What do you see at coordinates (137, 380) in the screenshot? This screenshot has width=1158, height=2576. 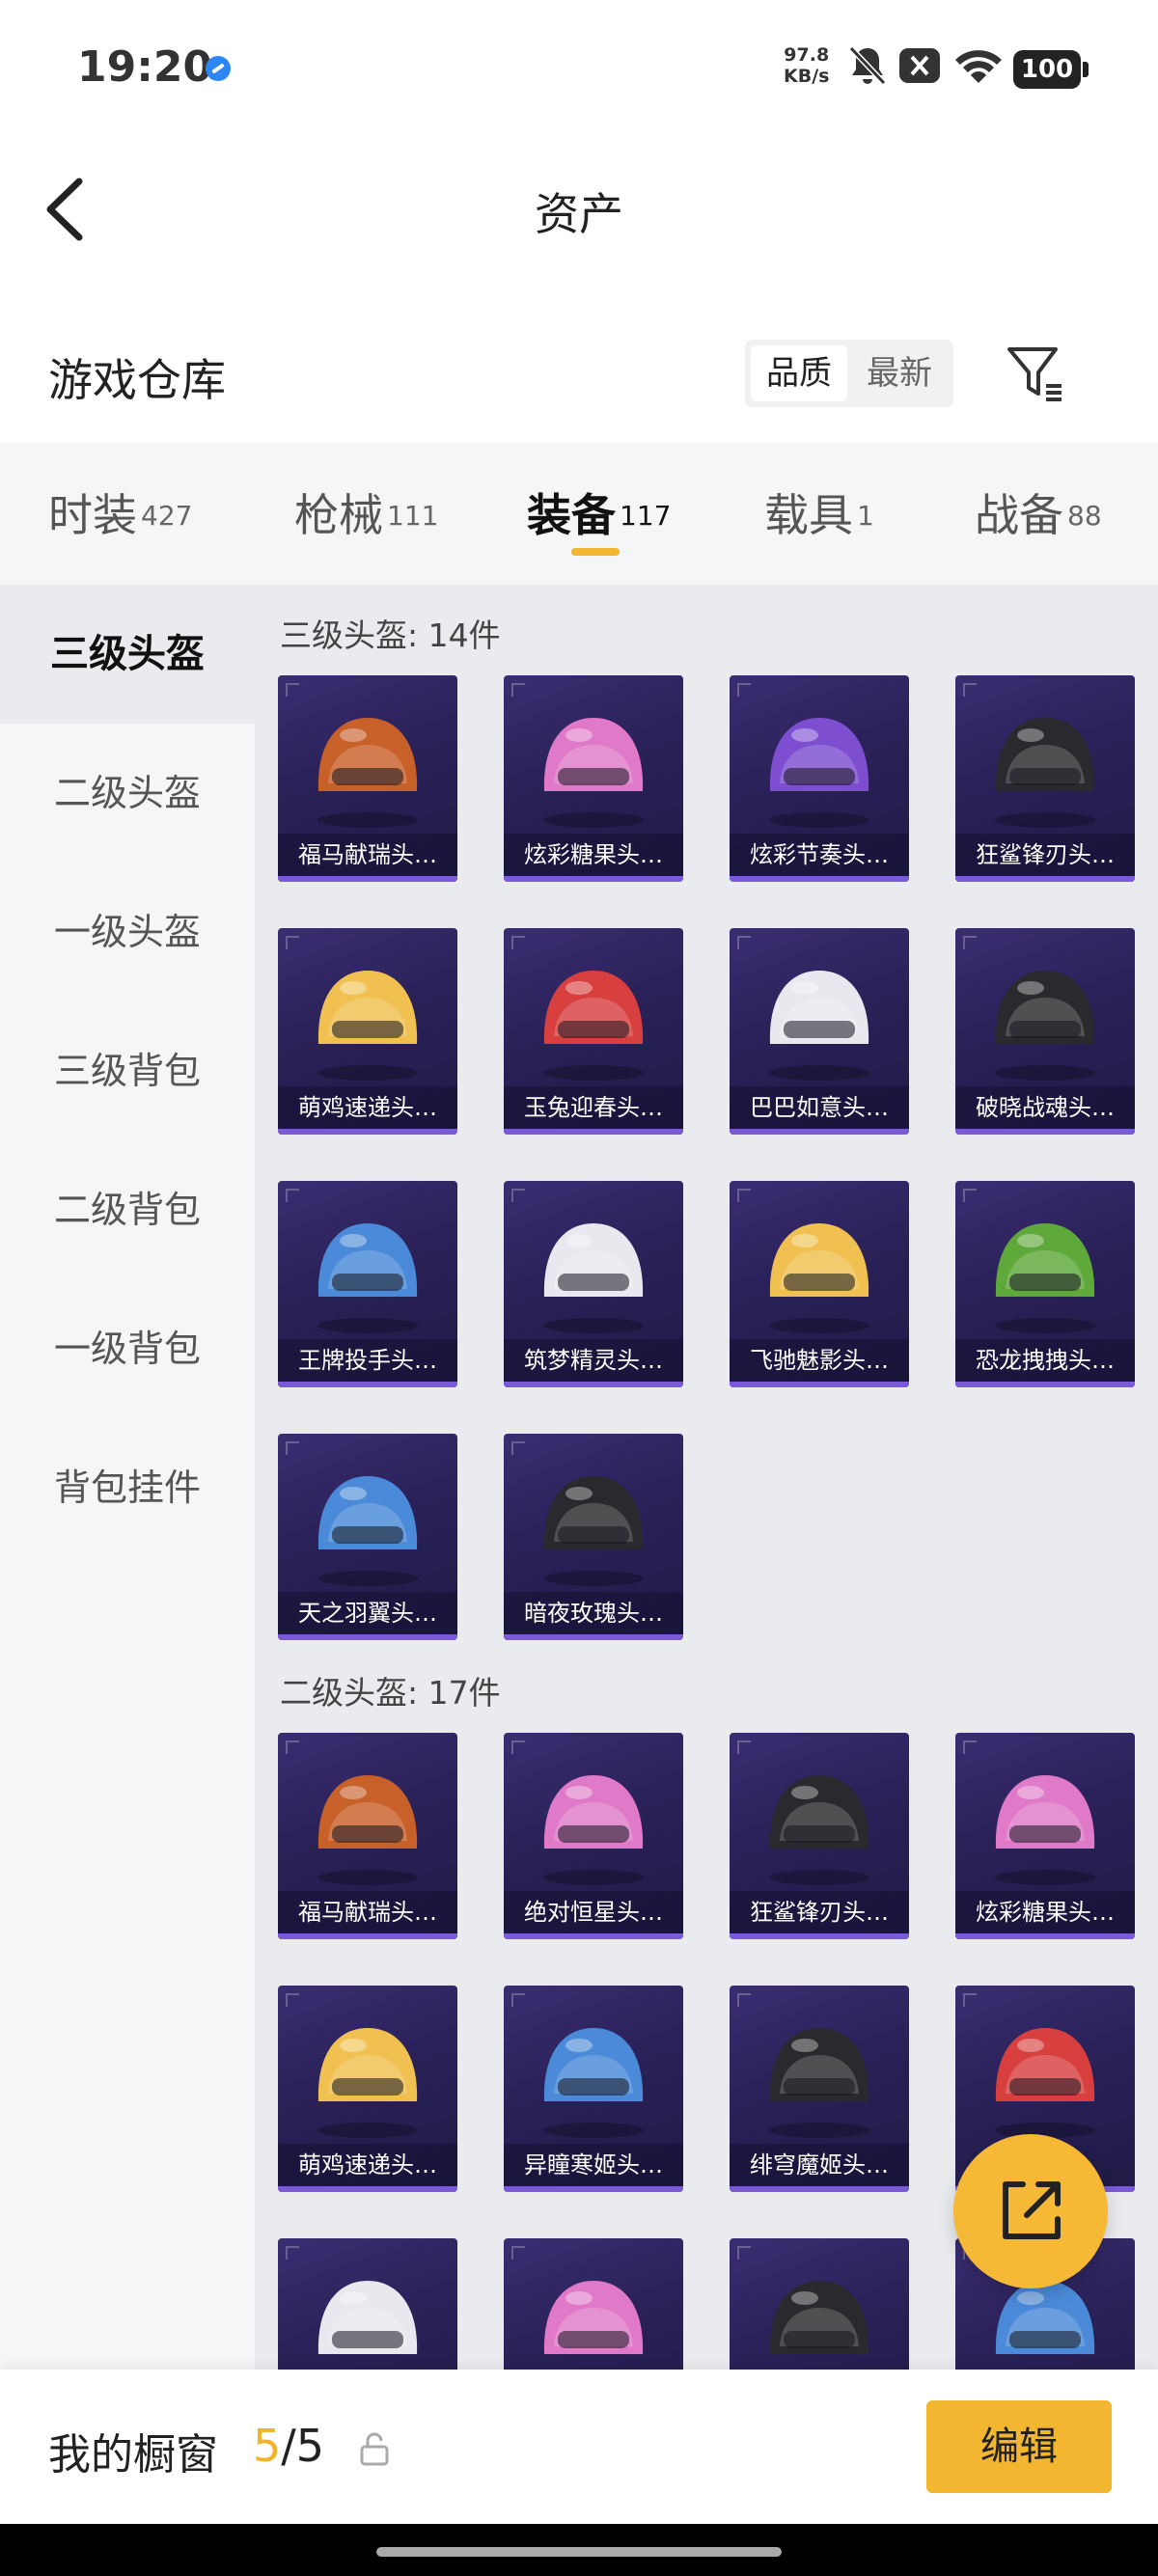 I see `warehouse-title: 游戏仓库` at bounding box center [137, 380].